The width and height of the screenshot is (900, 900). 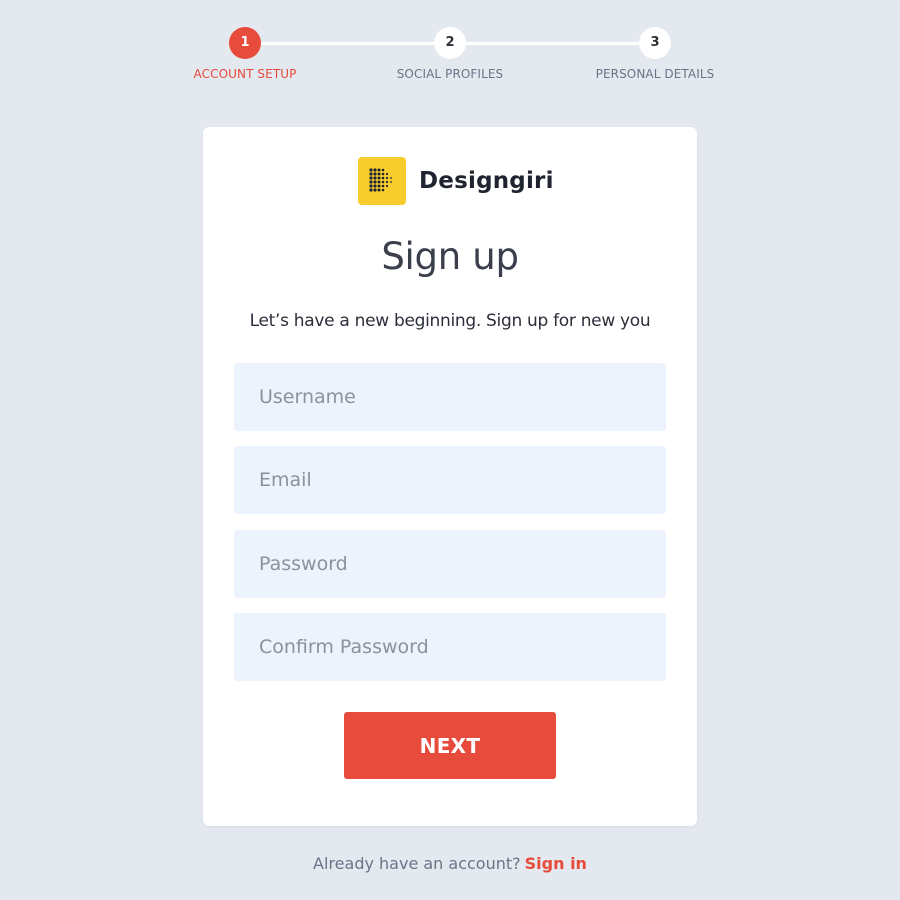 I want to click on email-field, so click(x=450, y=480).